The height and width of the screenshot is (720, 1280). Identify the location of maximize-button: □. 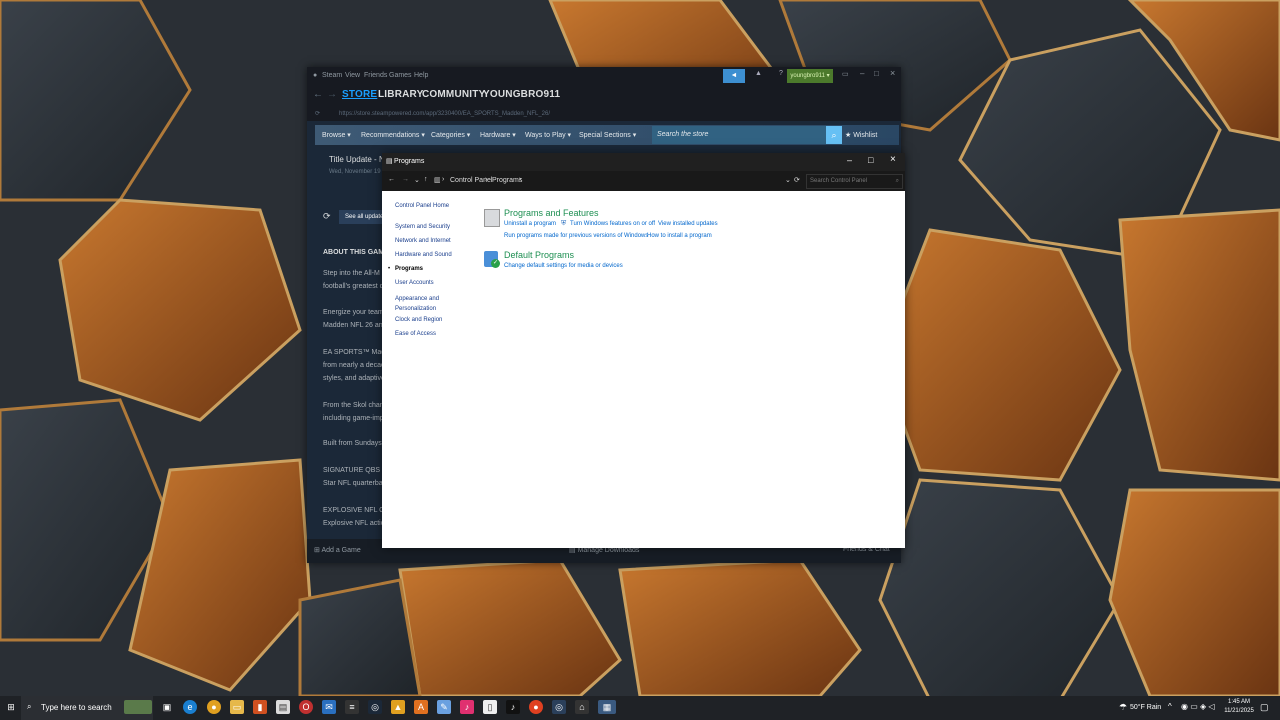
(876, 73).